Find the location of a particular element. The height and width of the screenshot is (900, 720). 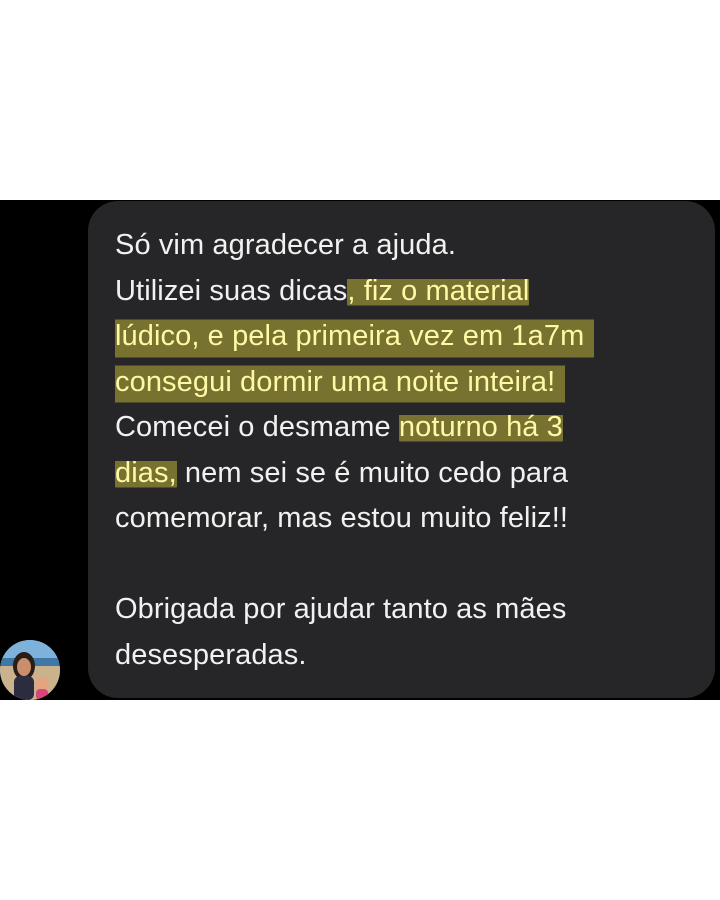

message-line: Utilizei suas dicas, fiz o material is located at coordinates (415, 292).